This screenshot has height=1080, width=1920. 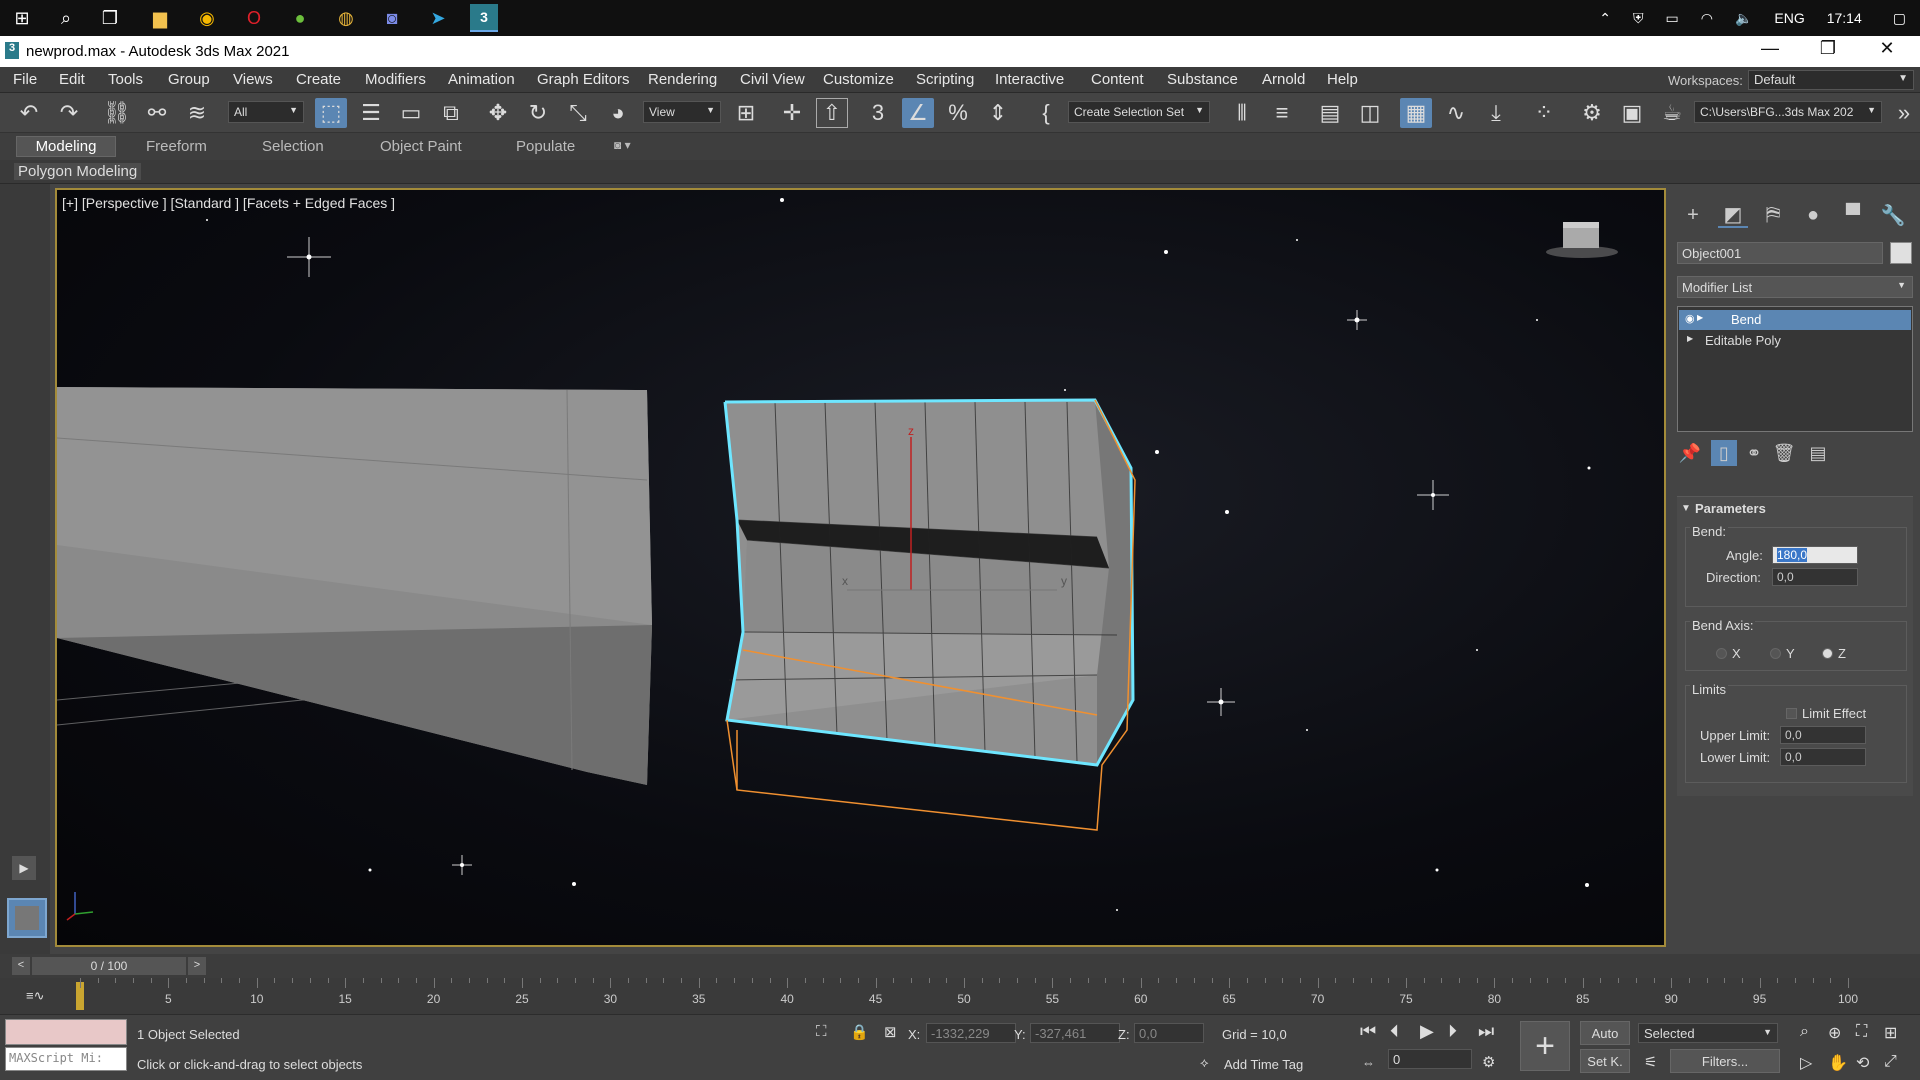 I want to click on make-unique-icon: ⚭, so click(x=1754, y=453).